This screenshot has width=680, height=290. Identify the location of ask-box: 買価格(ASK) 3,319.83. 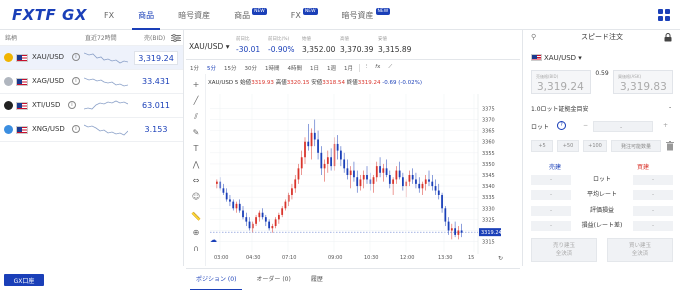
(643, 82).